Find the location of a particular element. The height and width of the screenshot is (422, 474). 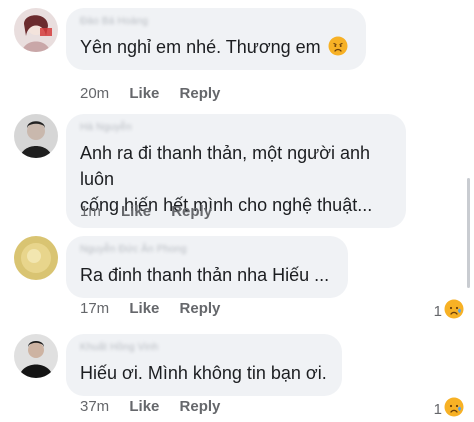

comment-text-content: Yên nghỉ em nhé. Thương em is located at coordinates (200, 47).